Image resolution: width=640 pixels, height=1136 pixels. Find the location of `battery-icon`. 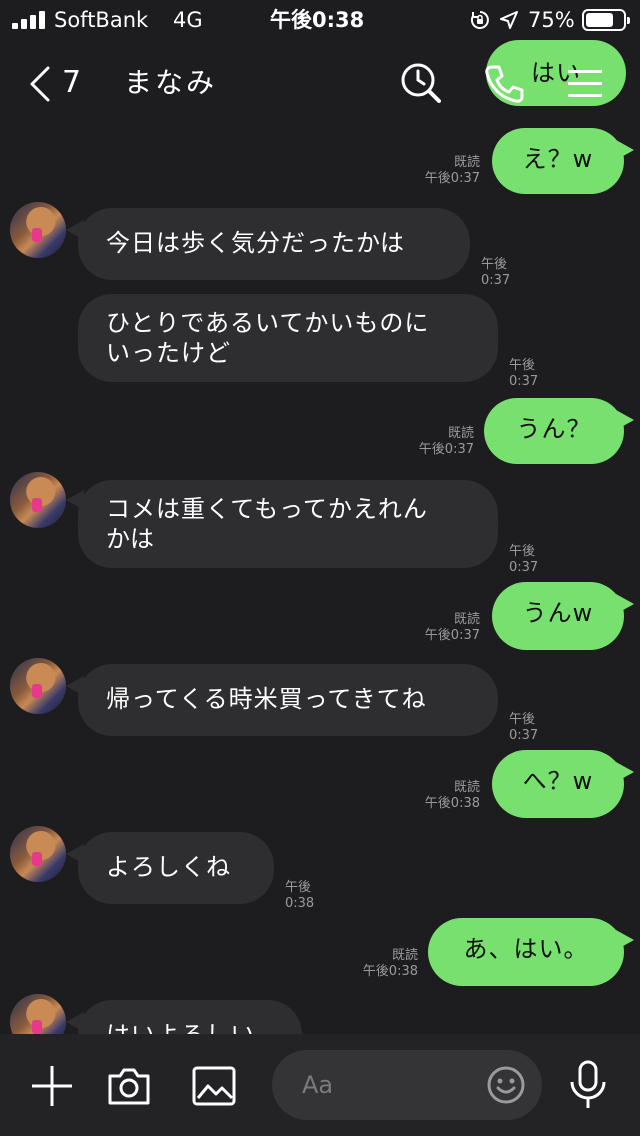

battery-icon is located at coordinates (606, 20).